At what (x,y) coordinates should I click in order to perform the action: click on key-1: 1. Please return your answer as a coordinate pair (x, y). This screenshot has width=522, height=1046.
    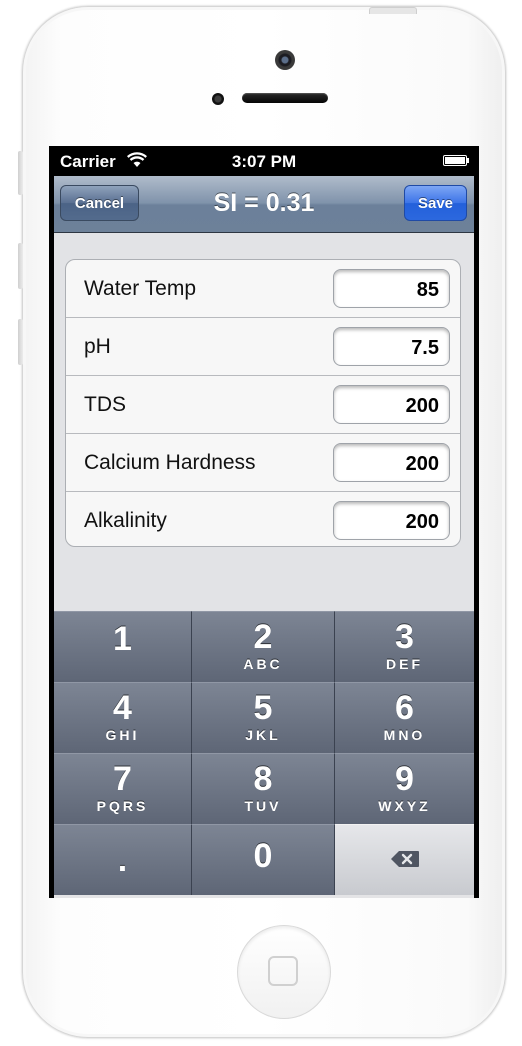
    Looking at the image, I should click on (123, 646).